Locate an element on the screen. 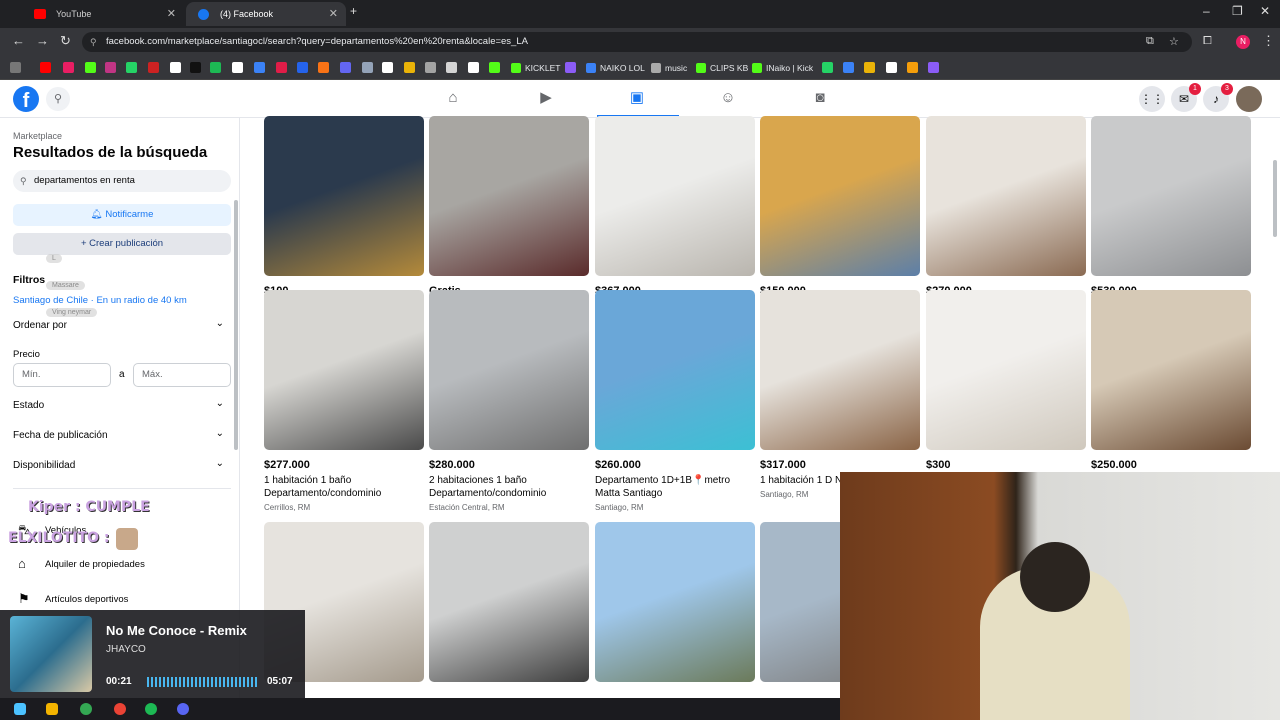 The image size is (1280, 720). max-price-input: Máx. is located at coordinates (182, 375).